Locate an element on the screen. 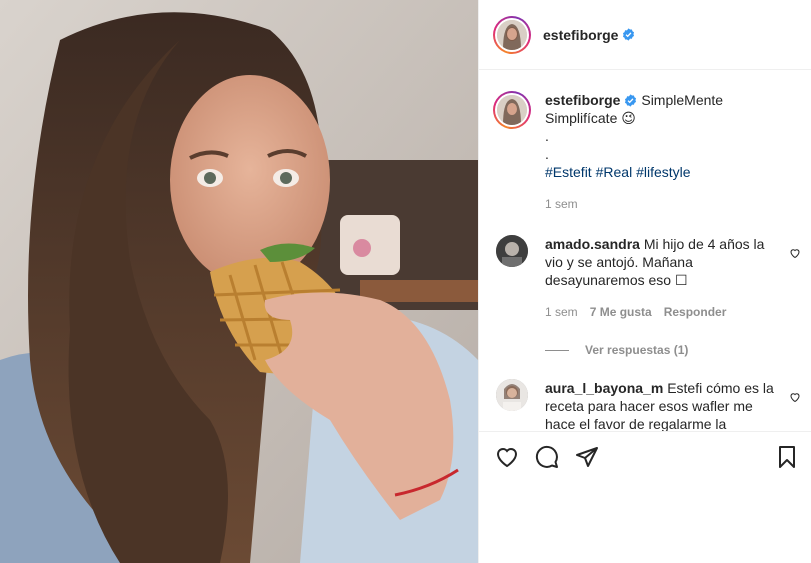 The width and height of the screenshot is (811, 563). reply-button: Responder is located at coordinates (695, 312).